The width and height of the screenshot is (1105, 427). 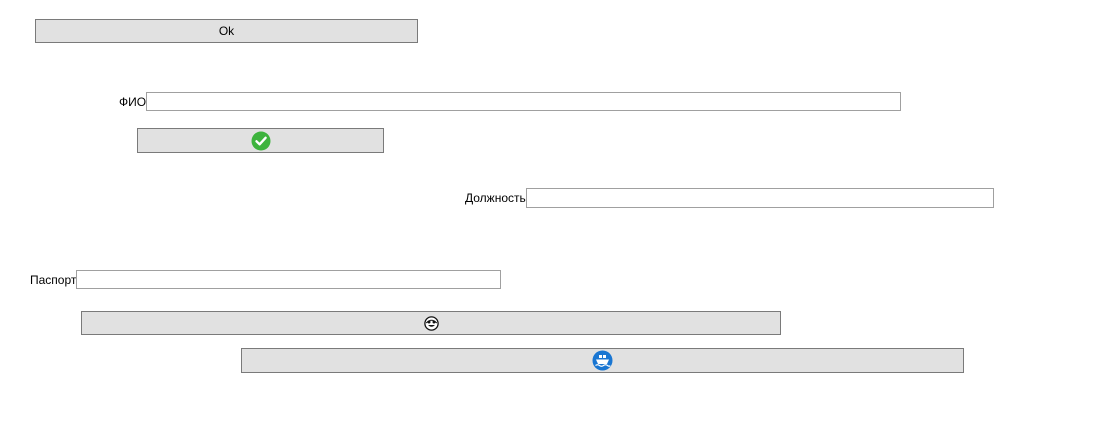 I want to click on ok-button: Ok, so click(x=226, y=31).